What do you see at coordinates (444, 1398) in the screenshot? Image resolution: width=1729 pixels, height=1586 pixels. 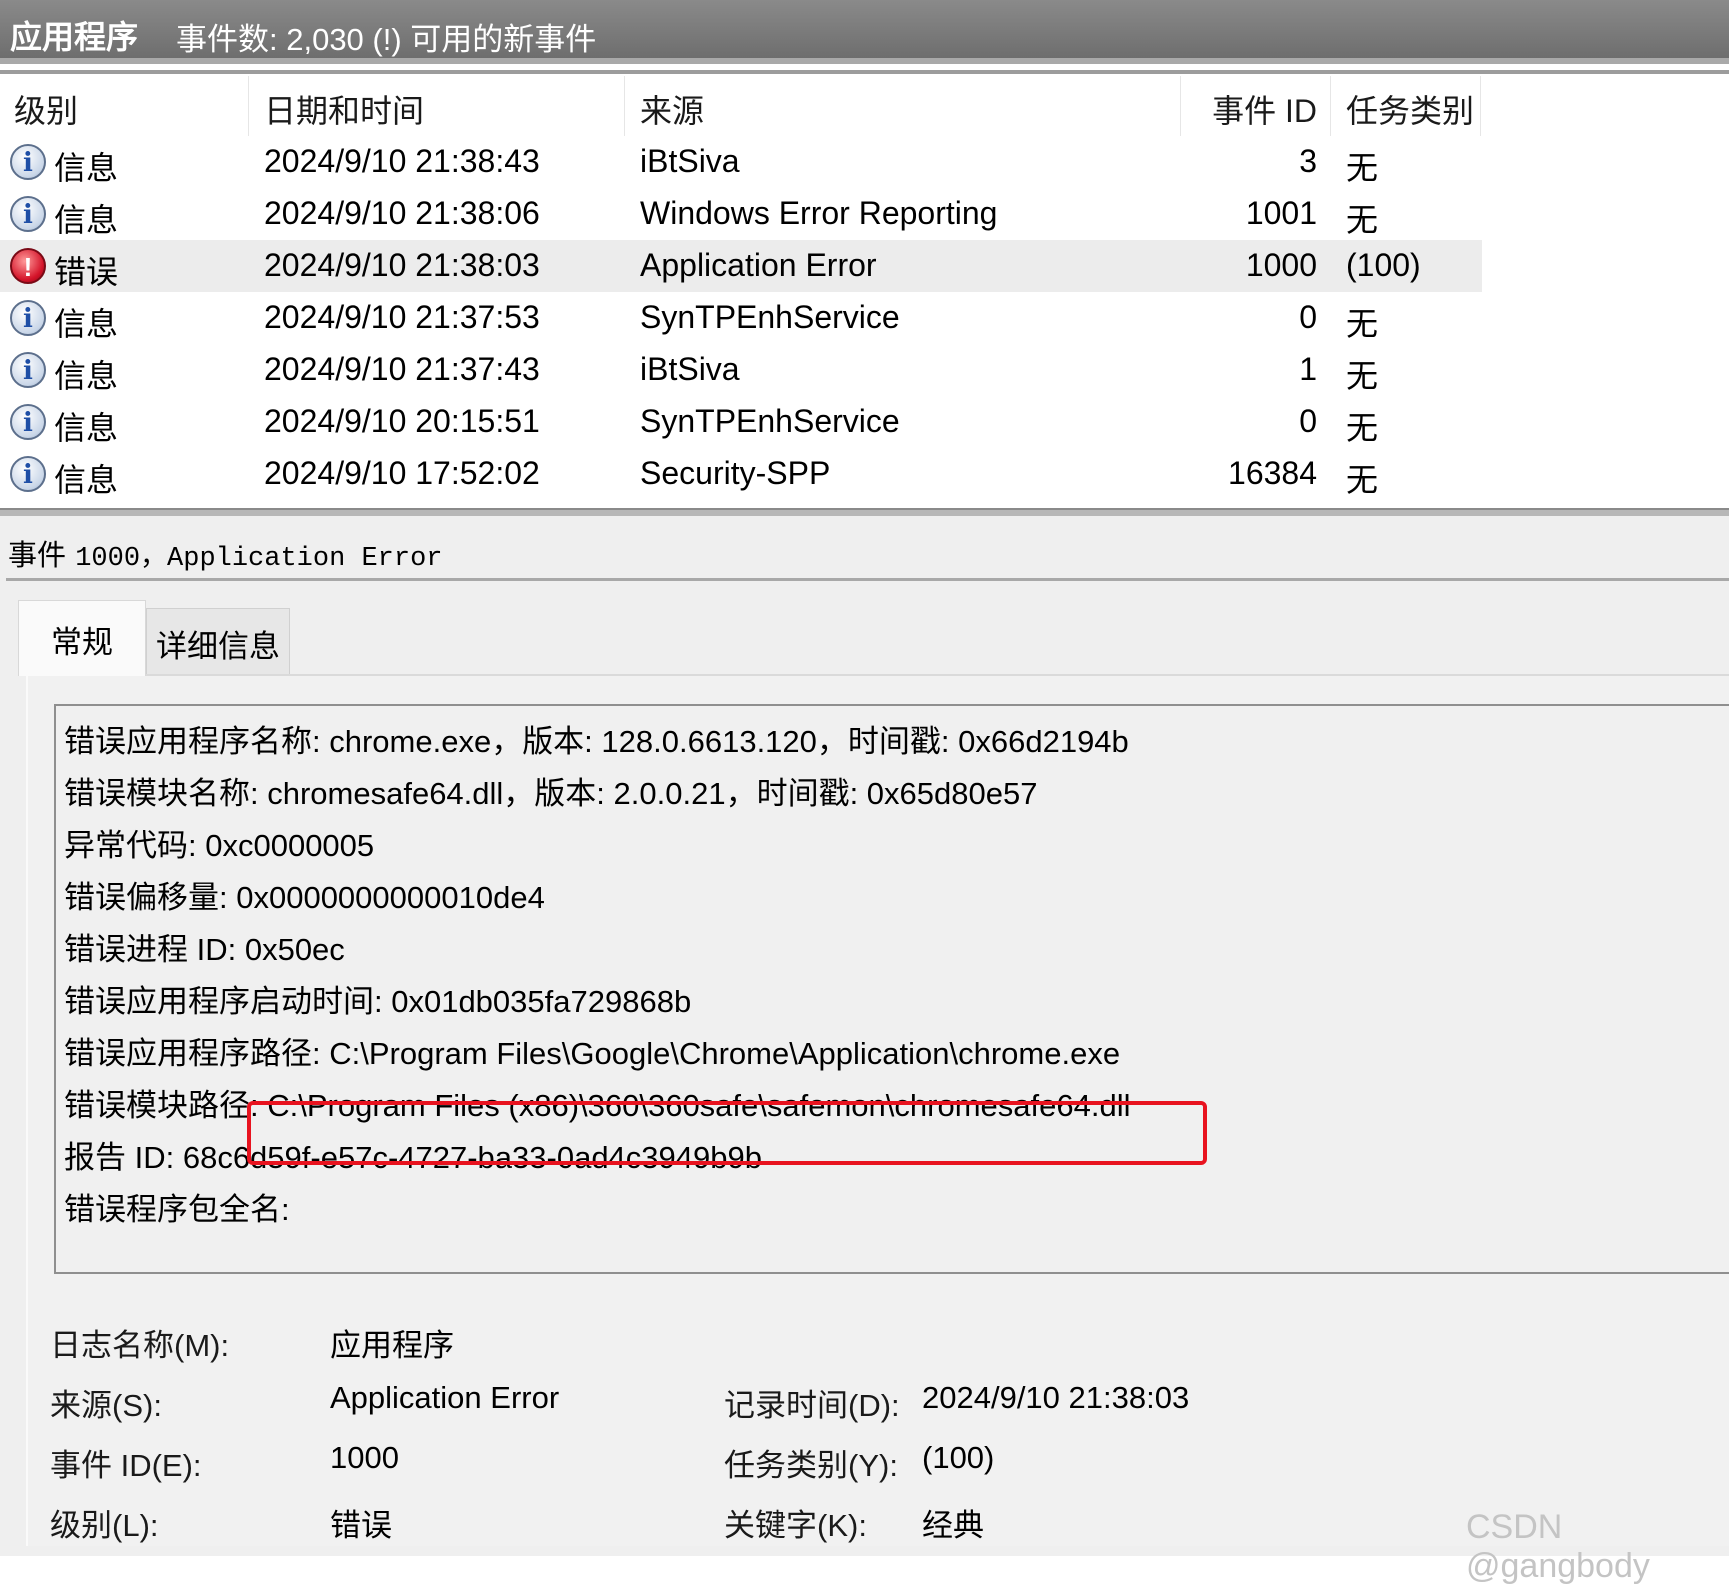 I see `source-value: Application Error` at bounding box center [444, 1398].